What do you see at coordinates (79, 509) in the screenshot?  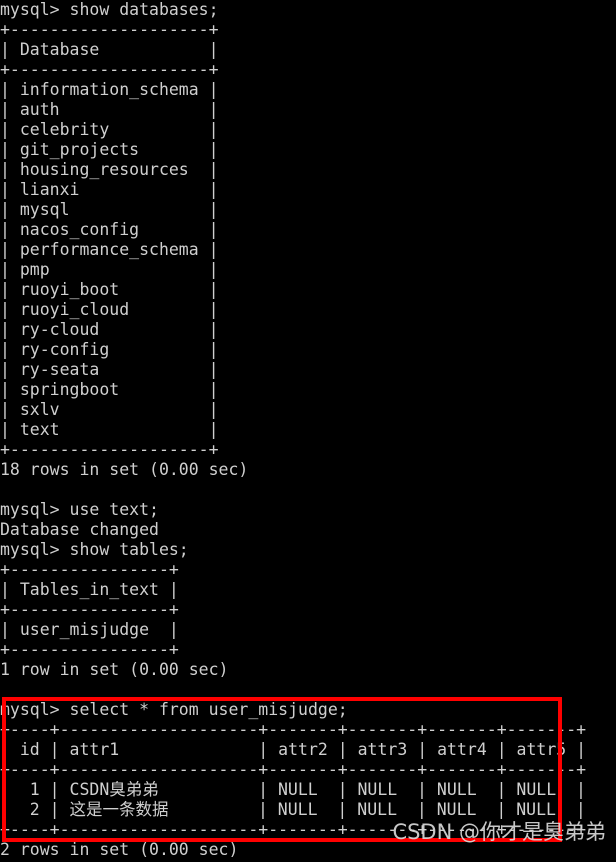 I see `terminal-line: mysql> use text;` at bounding box center [79, 509].